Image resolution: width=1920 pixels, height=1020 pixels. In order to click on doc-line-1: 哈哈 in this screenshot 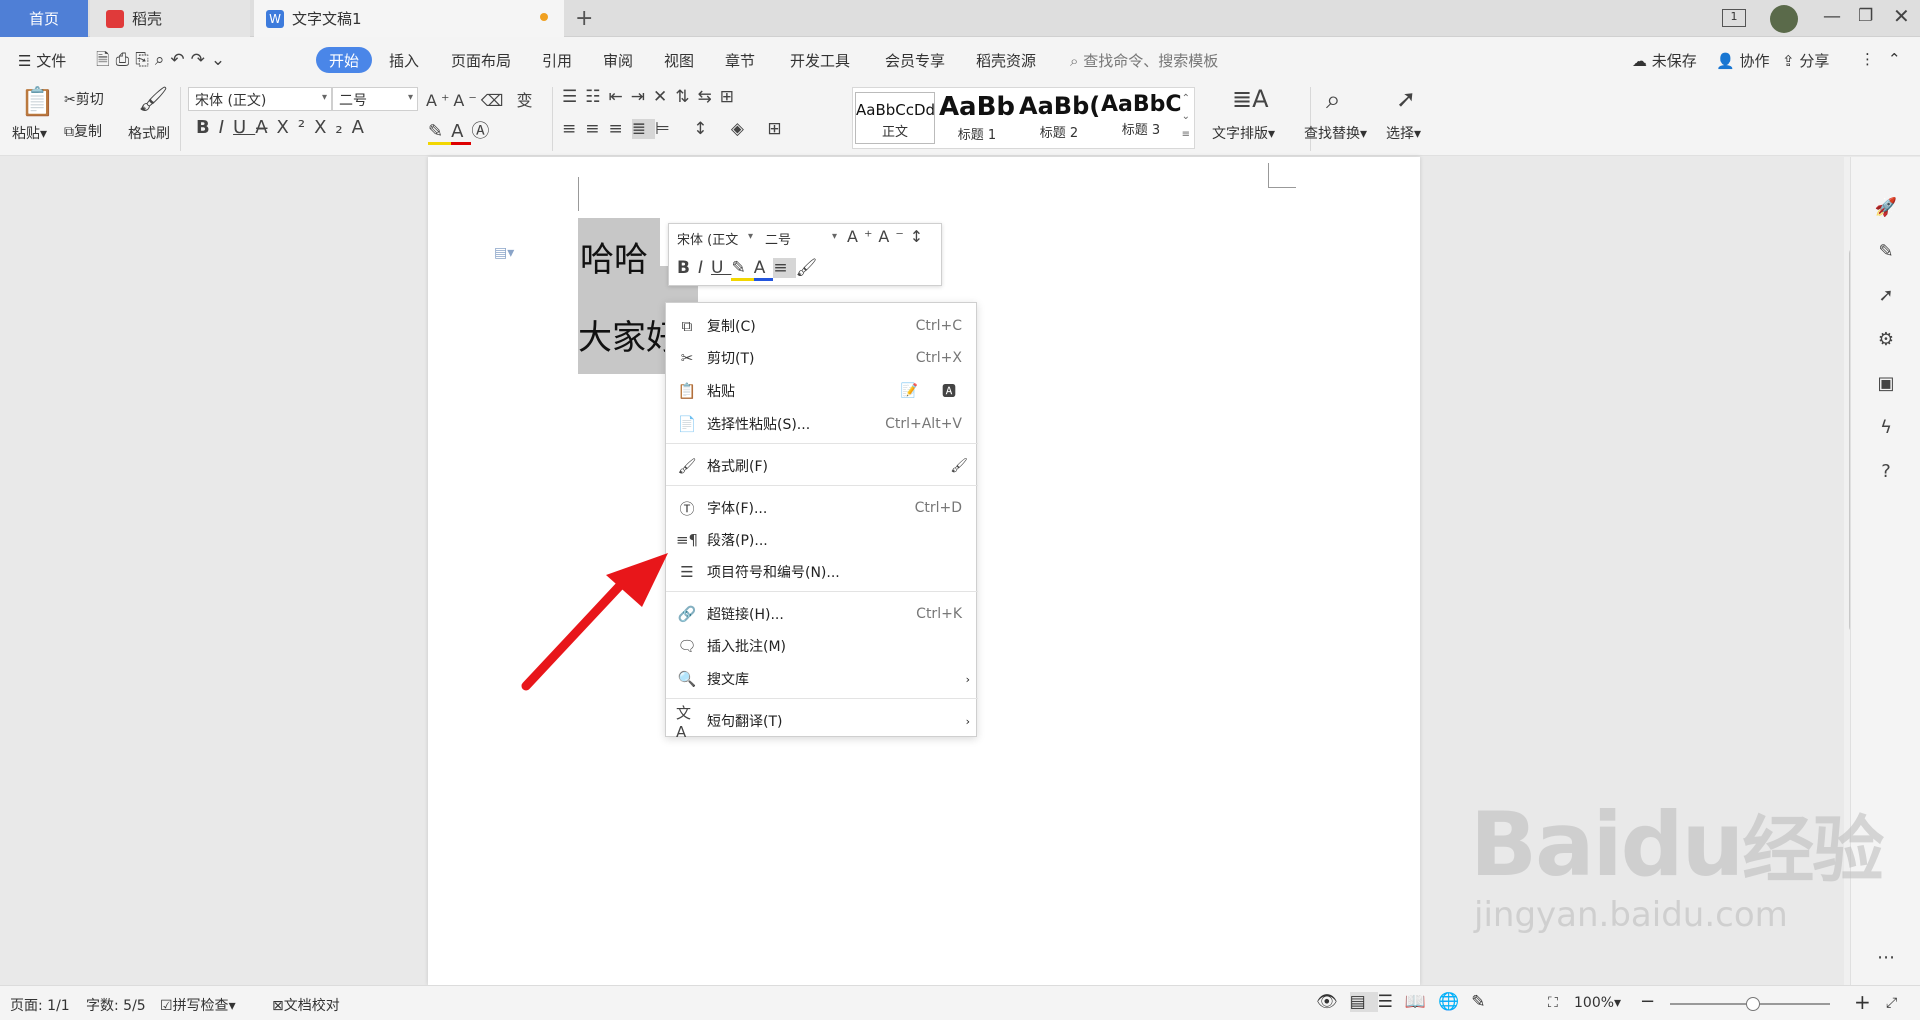, I will do `click(614, 256)`.